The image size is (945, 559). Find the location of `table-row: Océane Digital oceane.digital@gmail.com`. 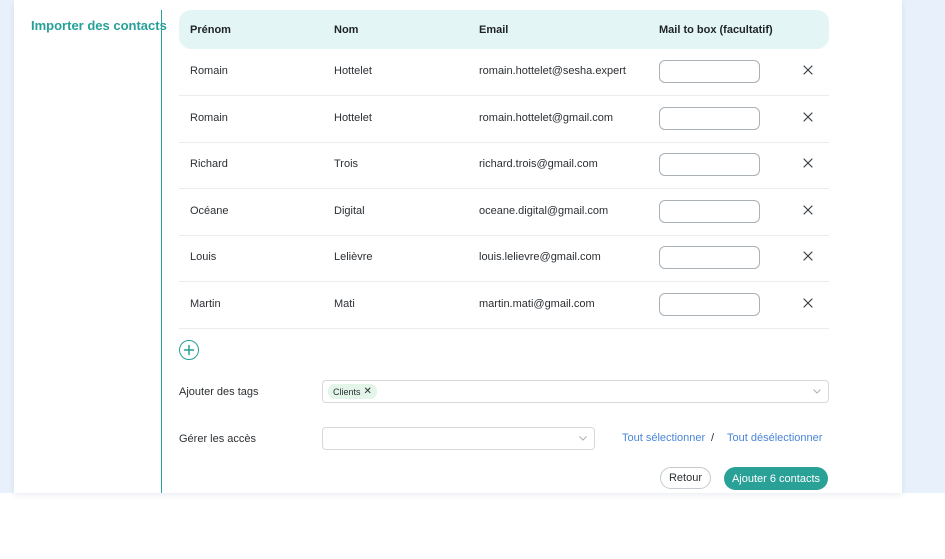

table-row: Océane Digital oceane.digital@gmail.com is located at coordinates (504, 212).